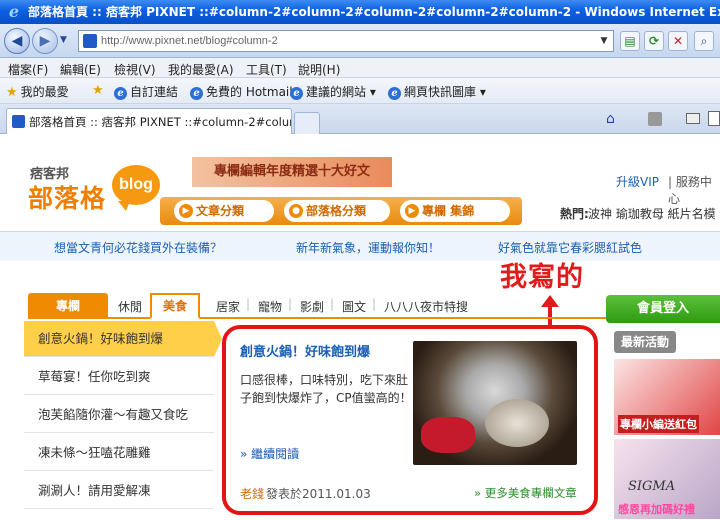  Describe the element at coordinates (119, 377) in the screenshot. I see `list-item: 草莓宴！任你吃到爽` at that location.